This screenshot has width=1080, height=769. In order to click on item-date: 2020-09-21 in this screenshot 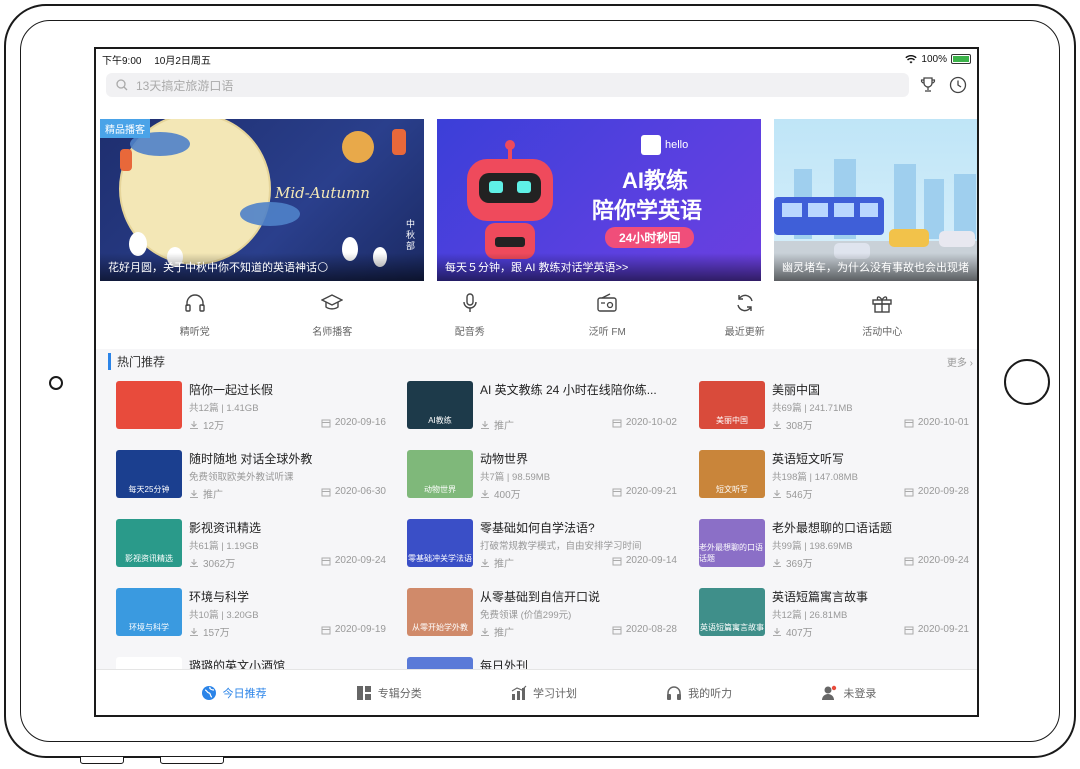, I will do `click(644, 491)`.